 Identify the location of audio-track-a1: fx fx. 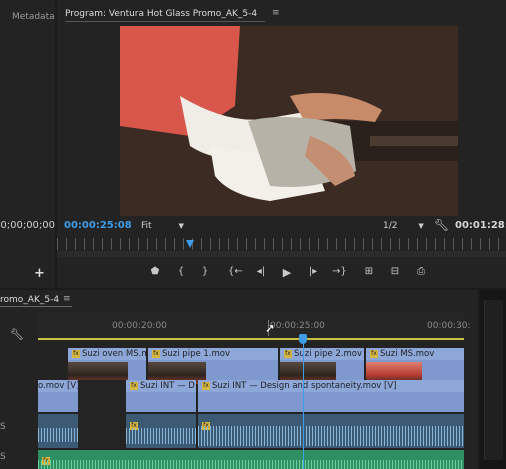
(251, 431).